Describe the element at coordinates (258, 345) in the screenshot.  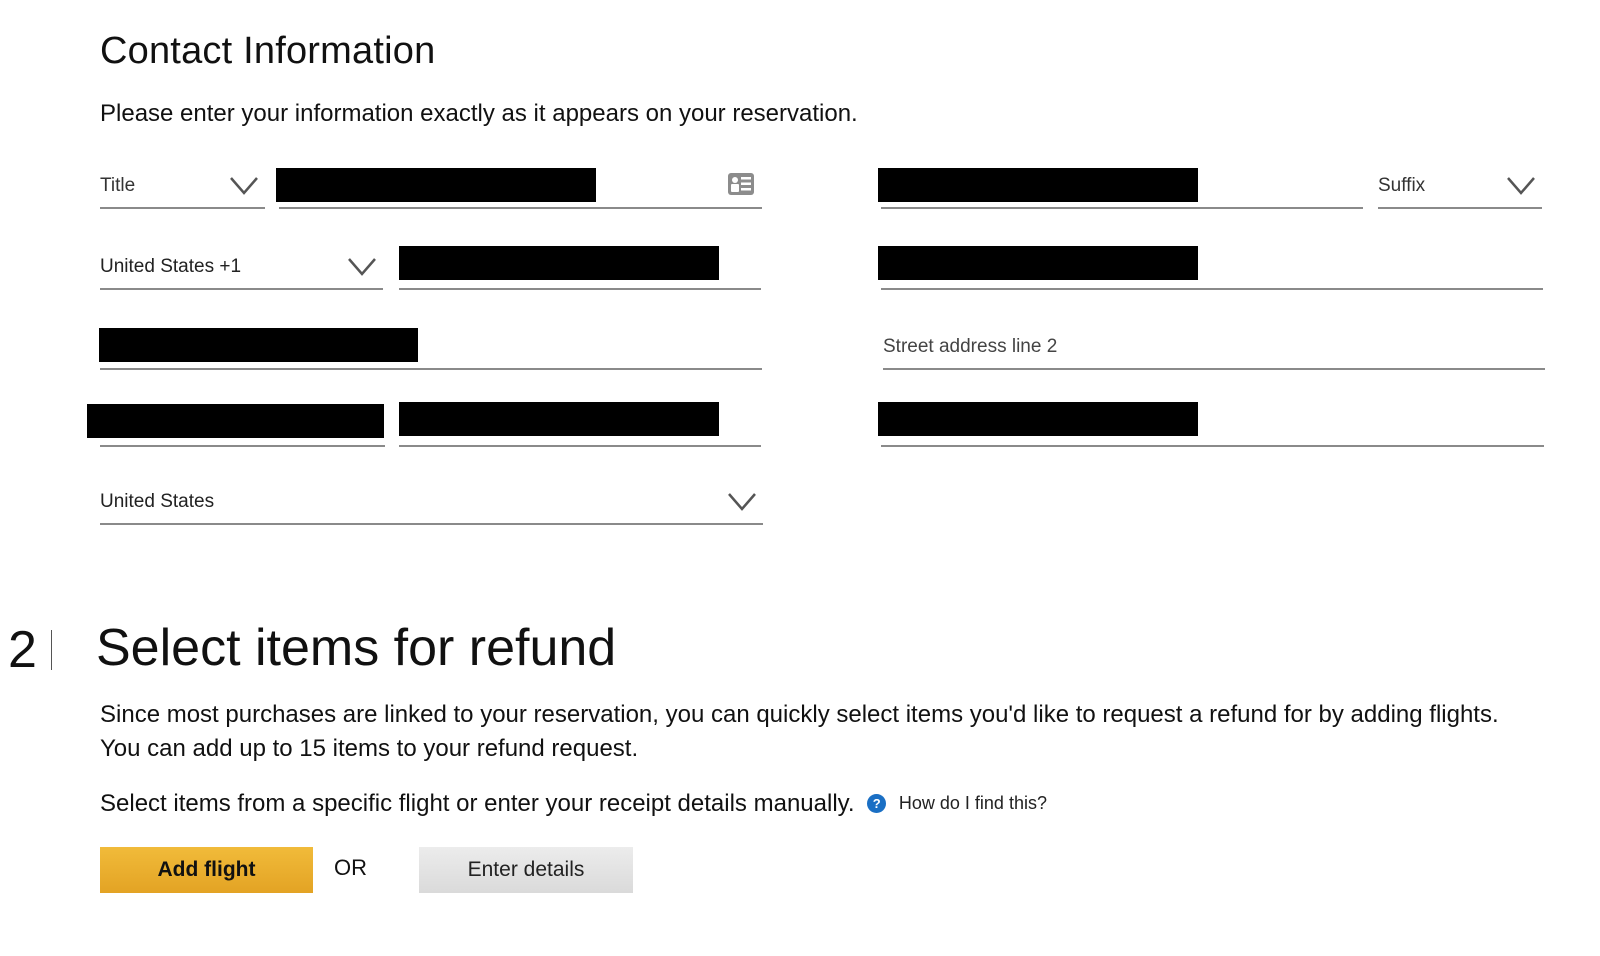
I see `redacted-street-address` at that location.